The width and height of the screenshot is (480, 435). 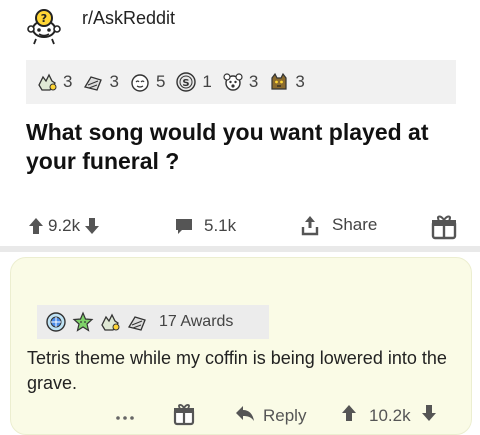 I want to click on post-awards-bar: 3 3 5 S 1 3 3, so click(x=241, y=82).